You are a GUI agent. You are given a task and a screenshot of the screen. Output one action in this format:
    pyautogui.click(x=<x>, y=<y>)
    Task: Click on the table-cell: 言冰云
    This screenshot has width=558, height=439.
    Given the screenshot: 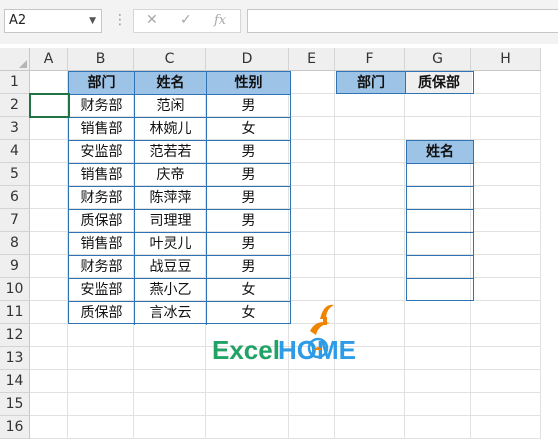 What is the action you would take?
    pyautogui.click(x=171, y=313)
    